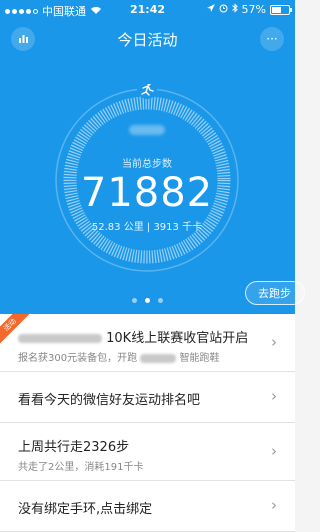 This screenshot has width=320, height=532. What do you see at coordinates (147, 9) in the screenshot?
I see `status-bar: 中国联通 21:42 57%` at bounding box center [147, 9].